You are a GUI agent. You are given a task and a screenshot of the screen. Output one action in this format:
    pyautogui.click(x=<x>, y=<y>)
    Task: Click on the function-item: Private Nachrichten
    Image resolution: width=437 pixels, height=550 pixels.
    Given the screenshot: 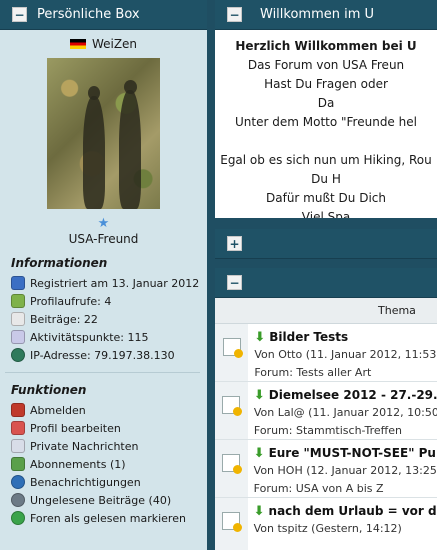 What is the action you would take?
    pyautogui.click(x=109, y=446)
    